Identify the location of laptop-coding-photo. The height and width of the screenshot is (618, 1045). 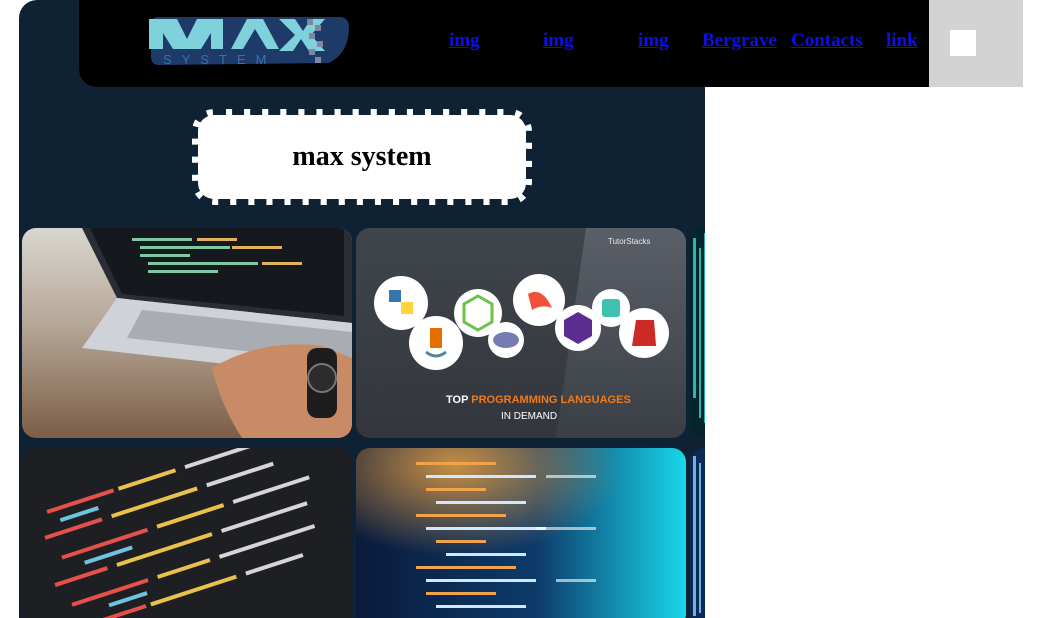
(187, 333).